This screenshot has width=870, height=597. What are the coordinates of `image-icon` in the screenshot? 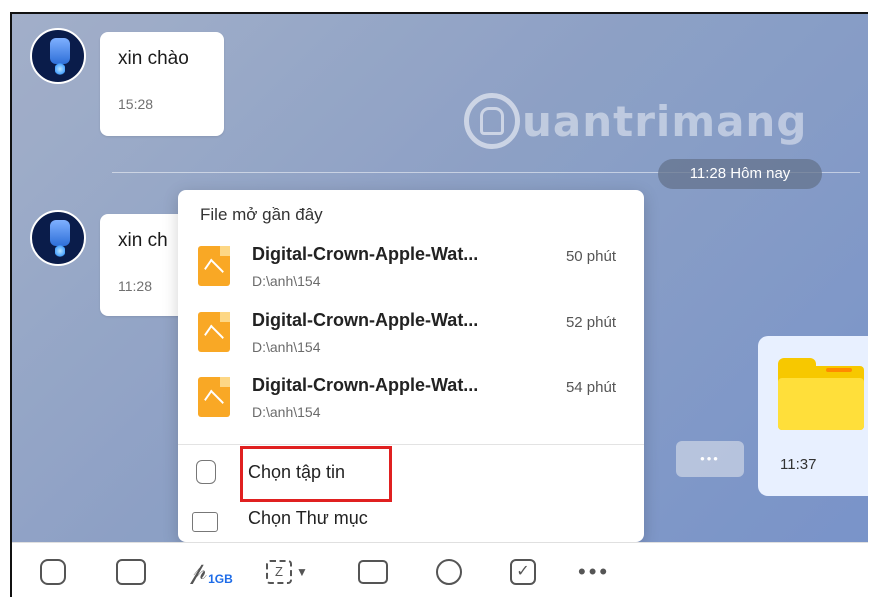 It's located at (131, 572).